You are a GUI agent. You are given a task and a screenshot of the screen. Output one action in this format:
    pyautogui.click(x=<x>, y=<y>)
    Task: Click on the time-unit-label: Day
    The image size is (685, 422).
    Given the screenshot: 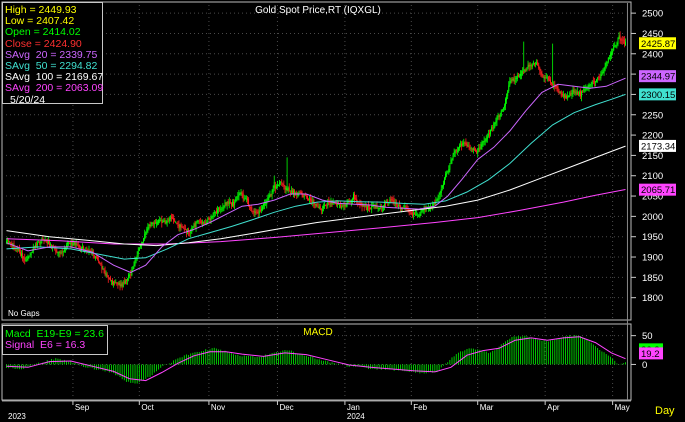 What is the action you would take?
    pyautogui.click(x=665, y=411)
    